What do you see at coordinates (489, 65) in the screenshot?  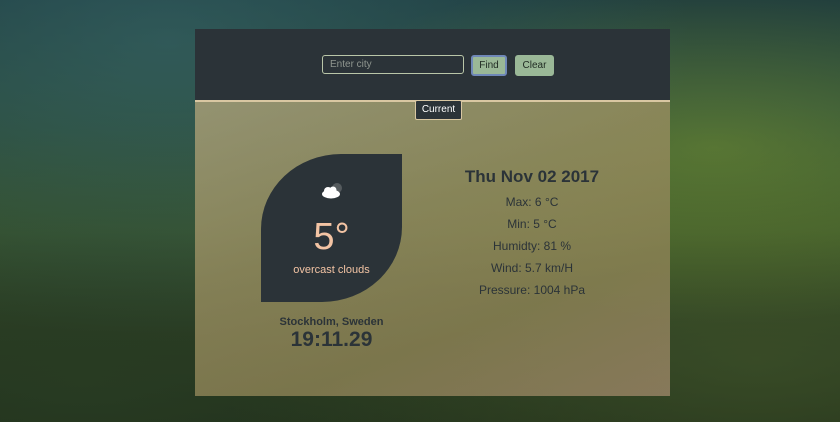 I see `find-button: Find` at bounding box center [489, 65].